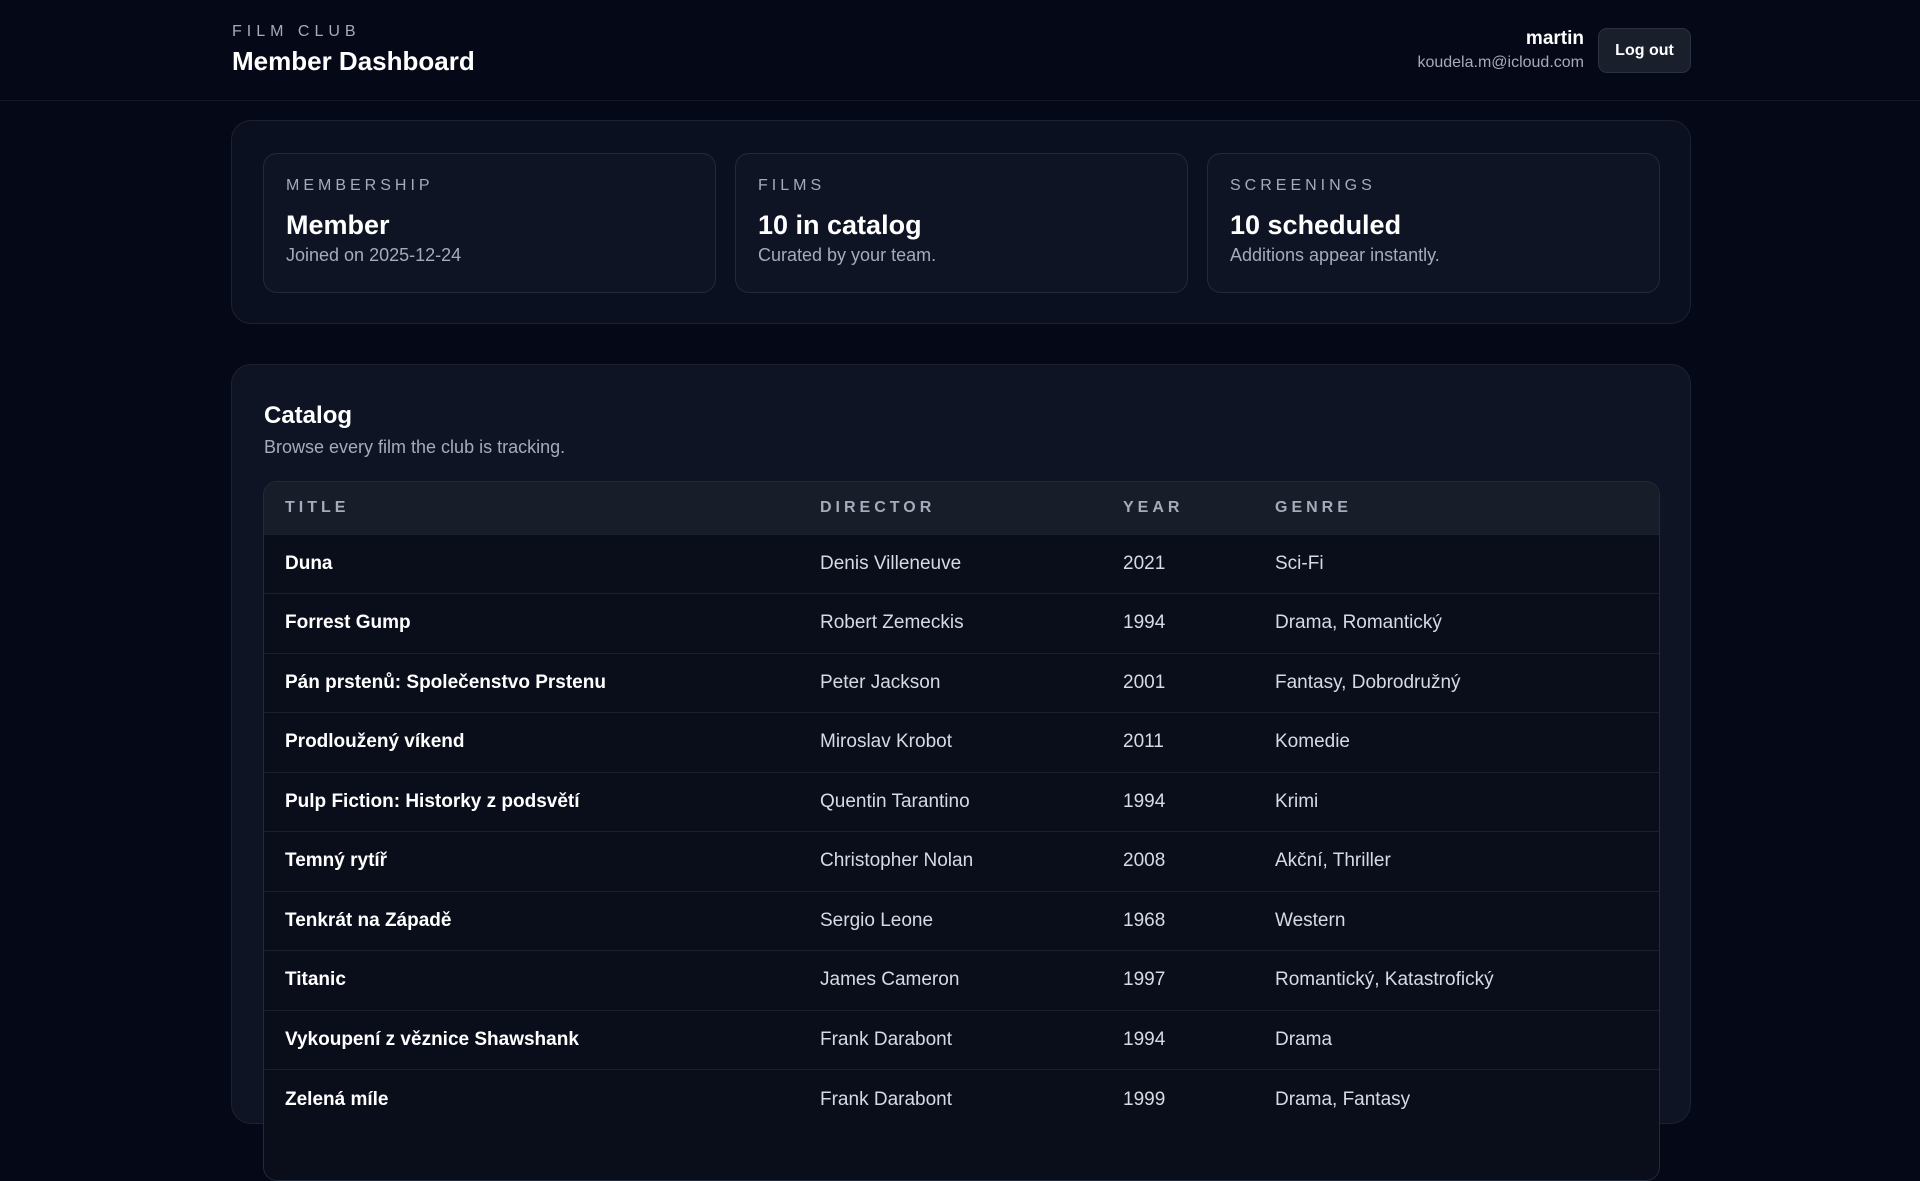 The height and width of the screenshot is (1181, 1920). I want to click on brand-kicker: FILM CLUB, so click(296, 31).